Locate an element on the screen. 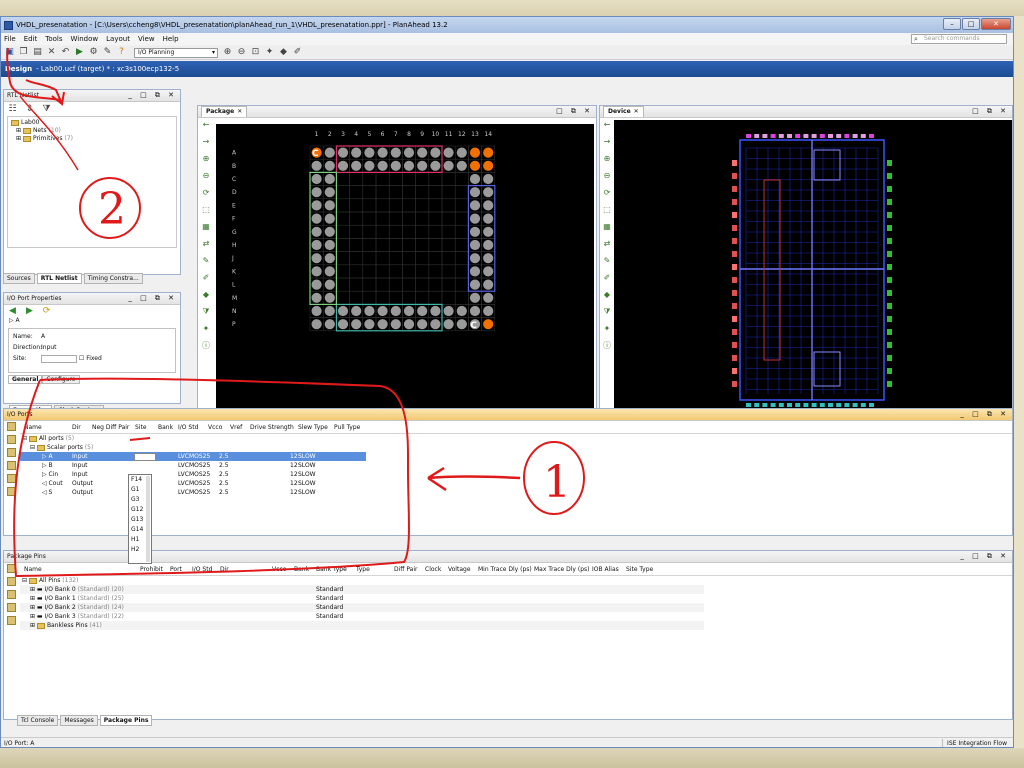 Image resolution: width=1024 pixels, height=768 pixels. device-floorplan is located at coordinates (813, 267).